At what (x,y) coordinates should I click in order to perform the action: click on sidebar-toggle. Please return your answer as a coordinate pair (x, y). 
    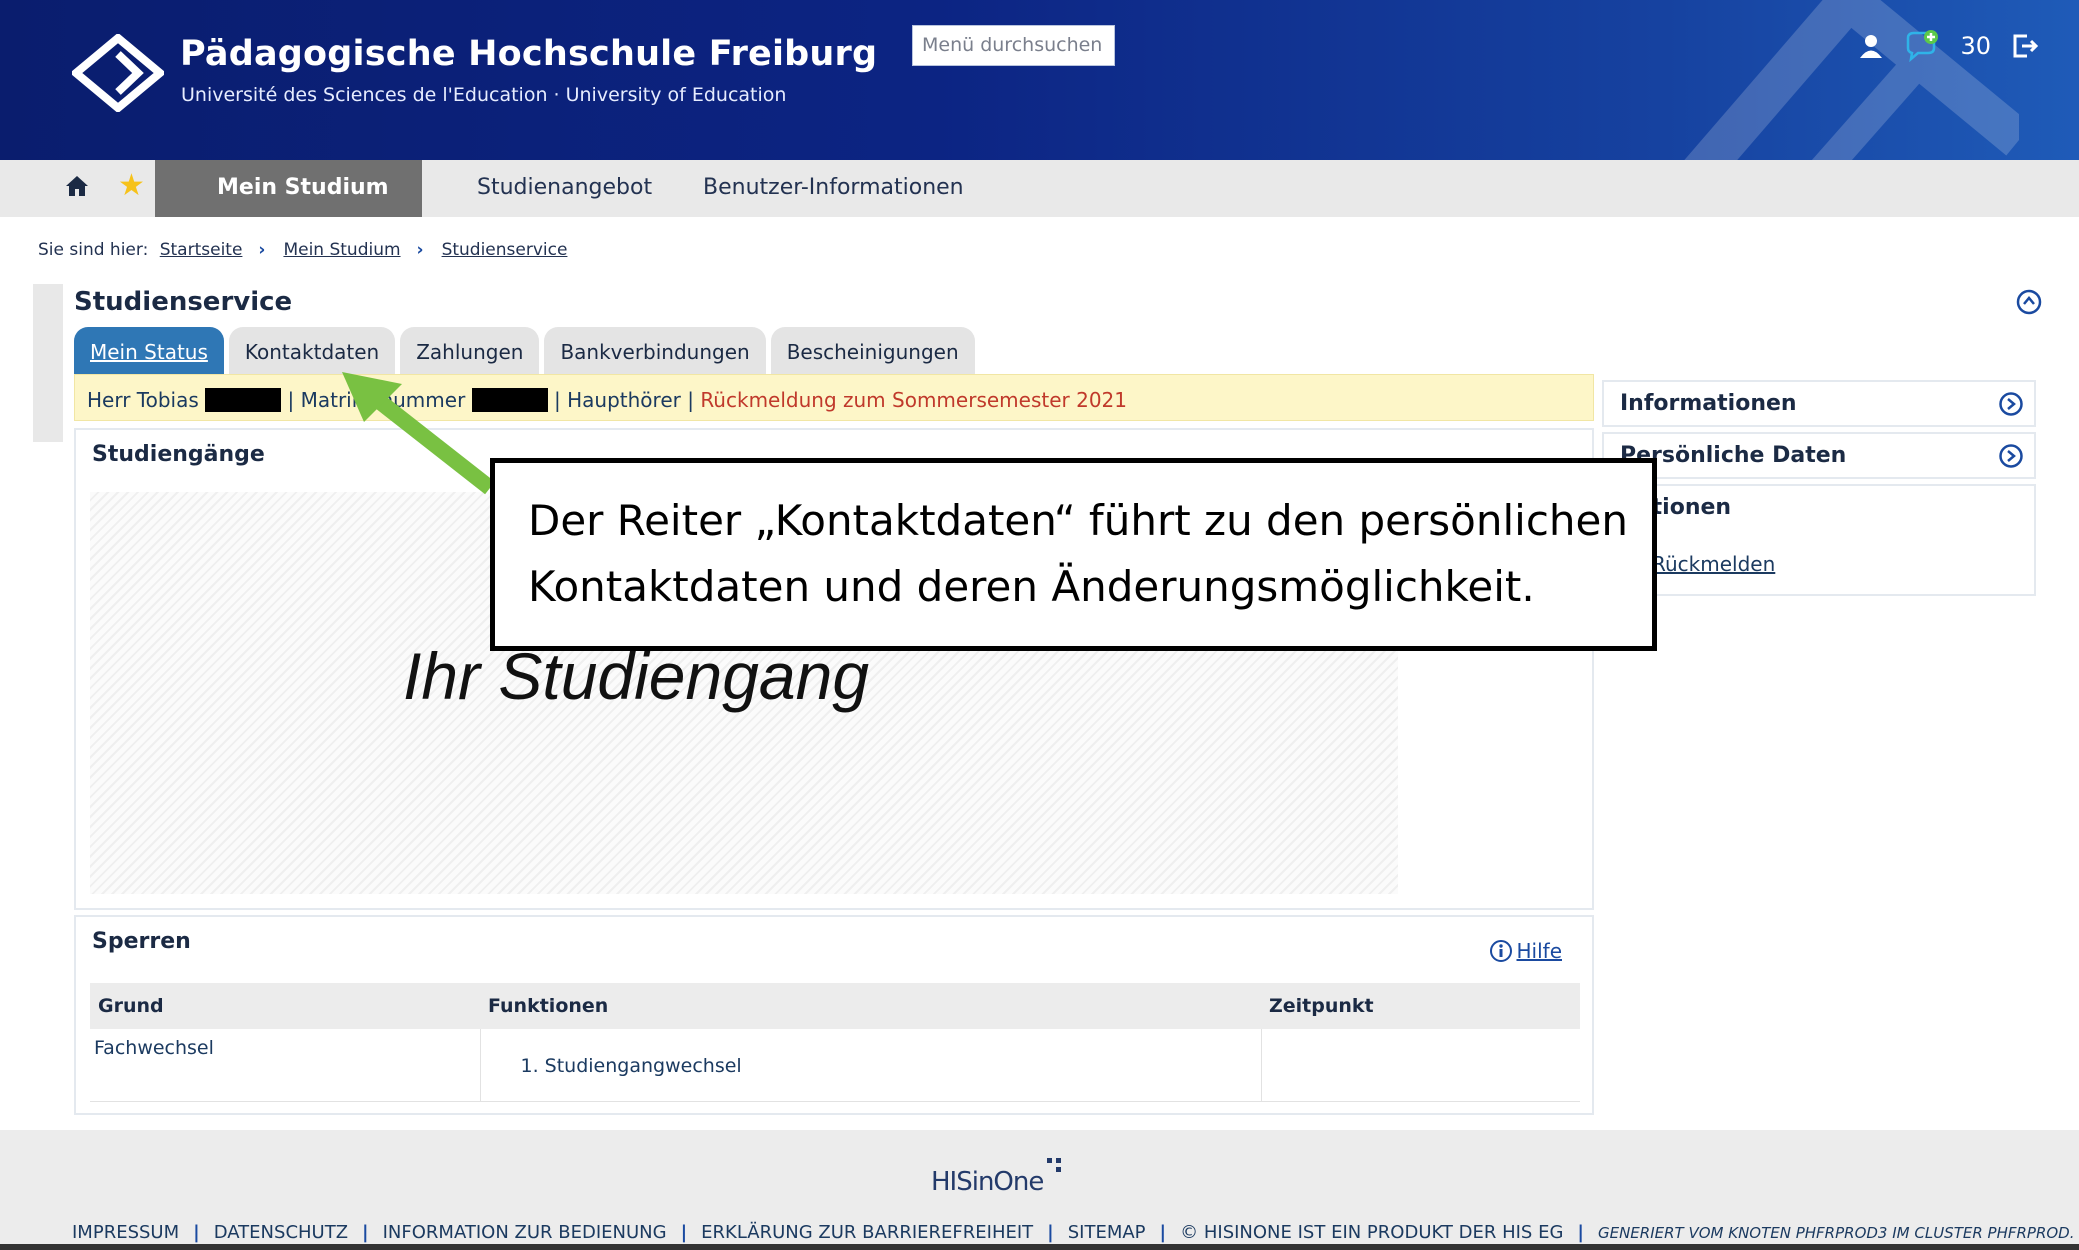
    Looking at the image, I should click on (48, 363).